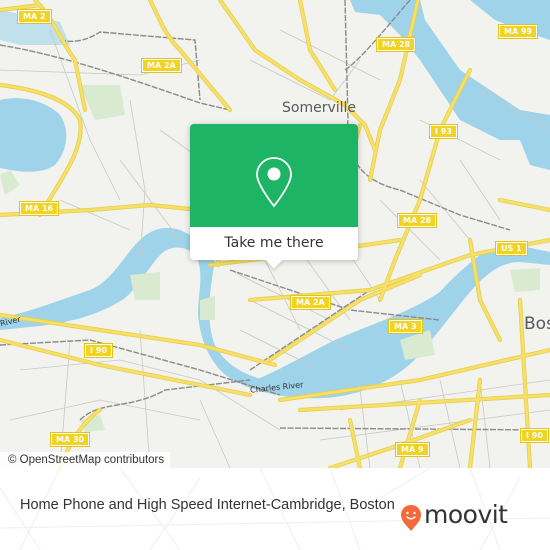 This screenshot has height=550, width=550. Describe the element at coordinates (85, 460) in the screenshot. I see `map-attribution: © OpenStreetMap contributors` at that location.